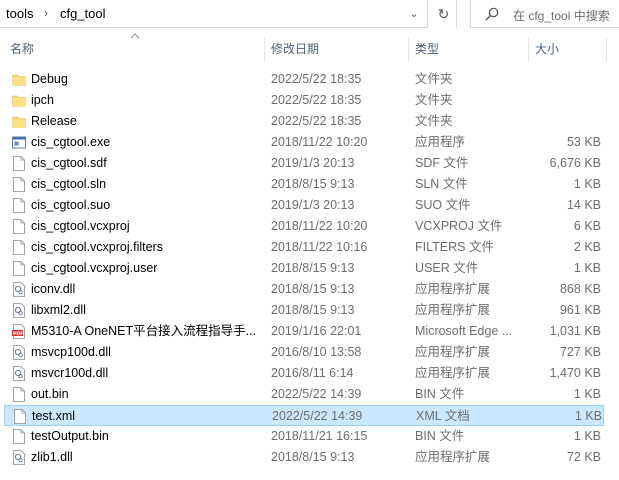  What do you see at coordinates (440, 142) in the screenshot?
I see `file-type: 应用程序` at bounding box center [440, 142].